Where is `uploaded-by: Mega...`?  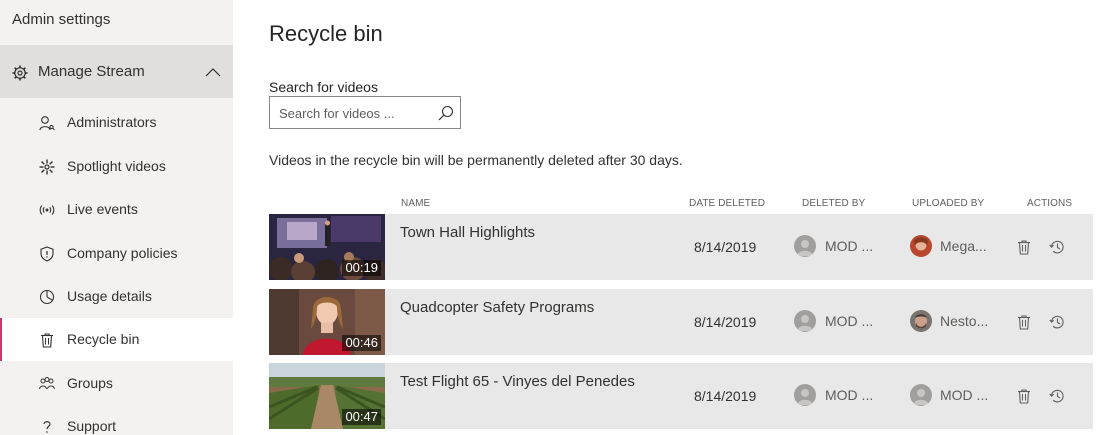
uploaded-by: Mega... is located at coordinates (963, 246).